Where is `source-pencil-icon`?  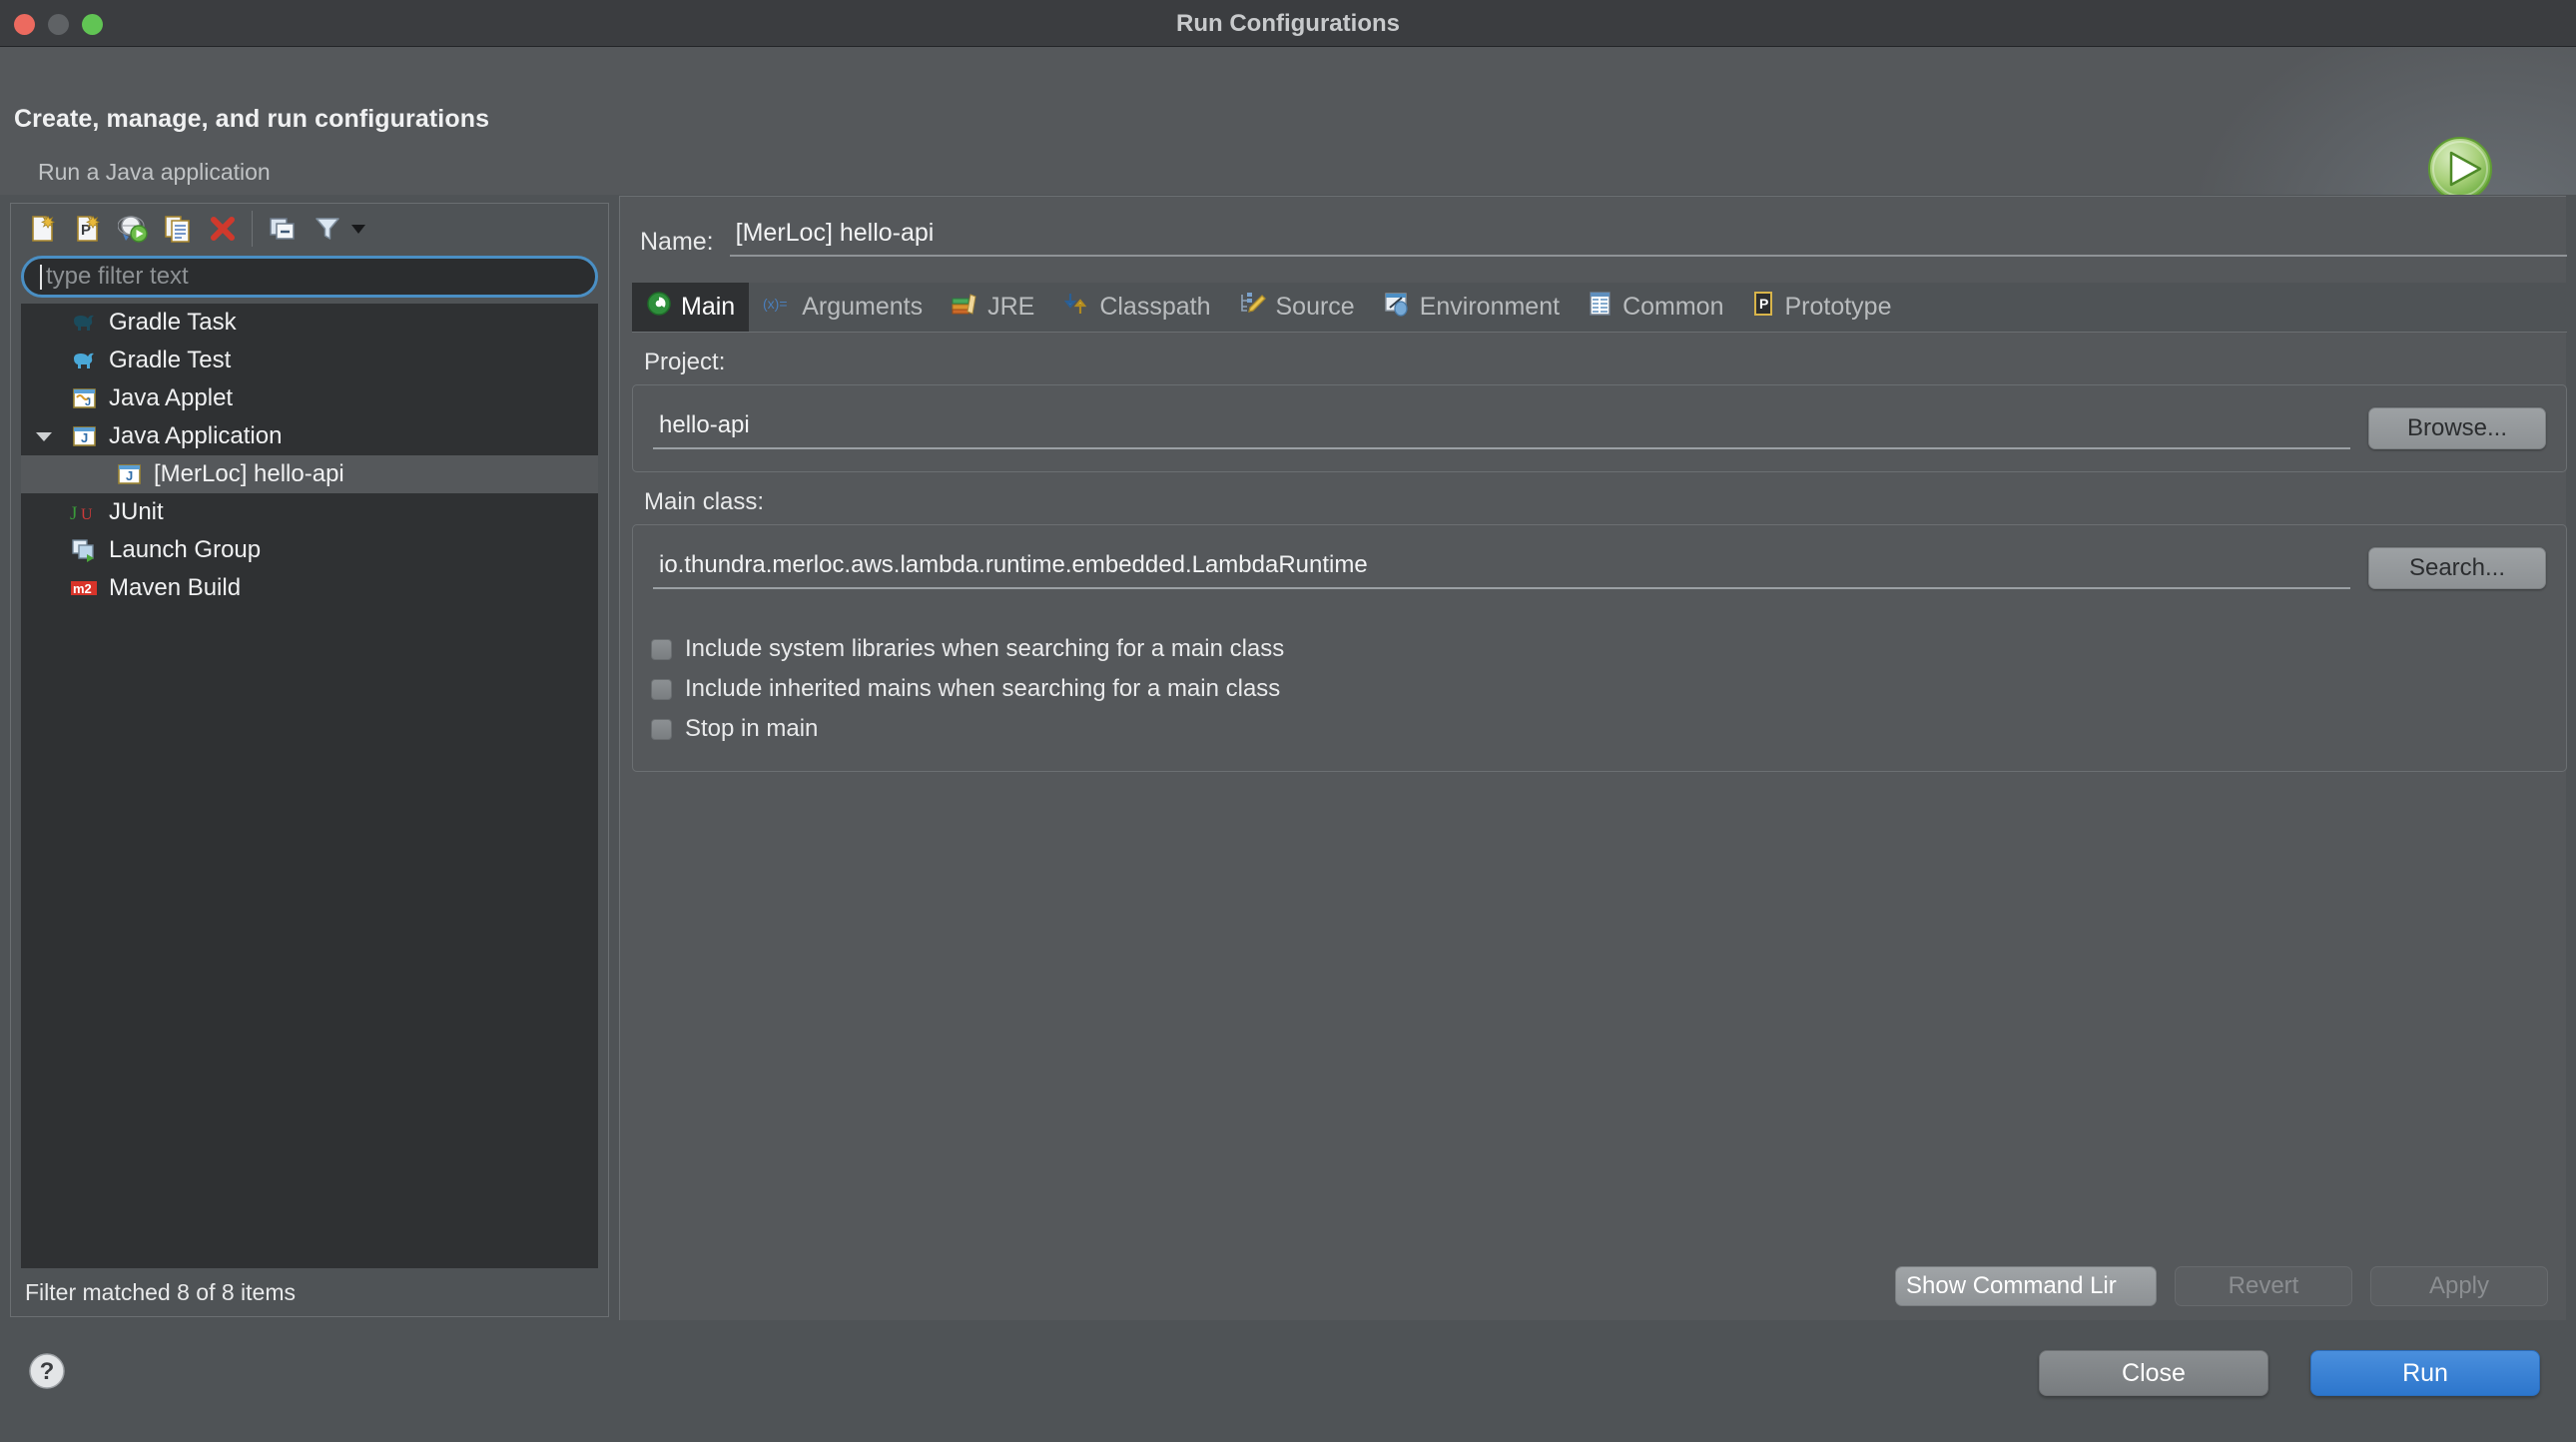
source-pencil-icon is located at coordinates (1252, 307).